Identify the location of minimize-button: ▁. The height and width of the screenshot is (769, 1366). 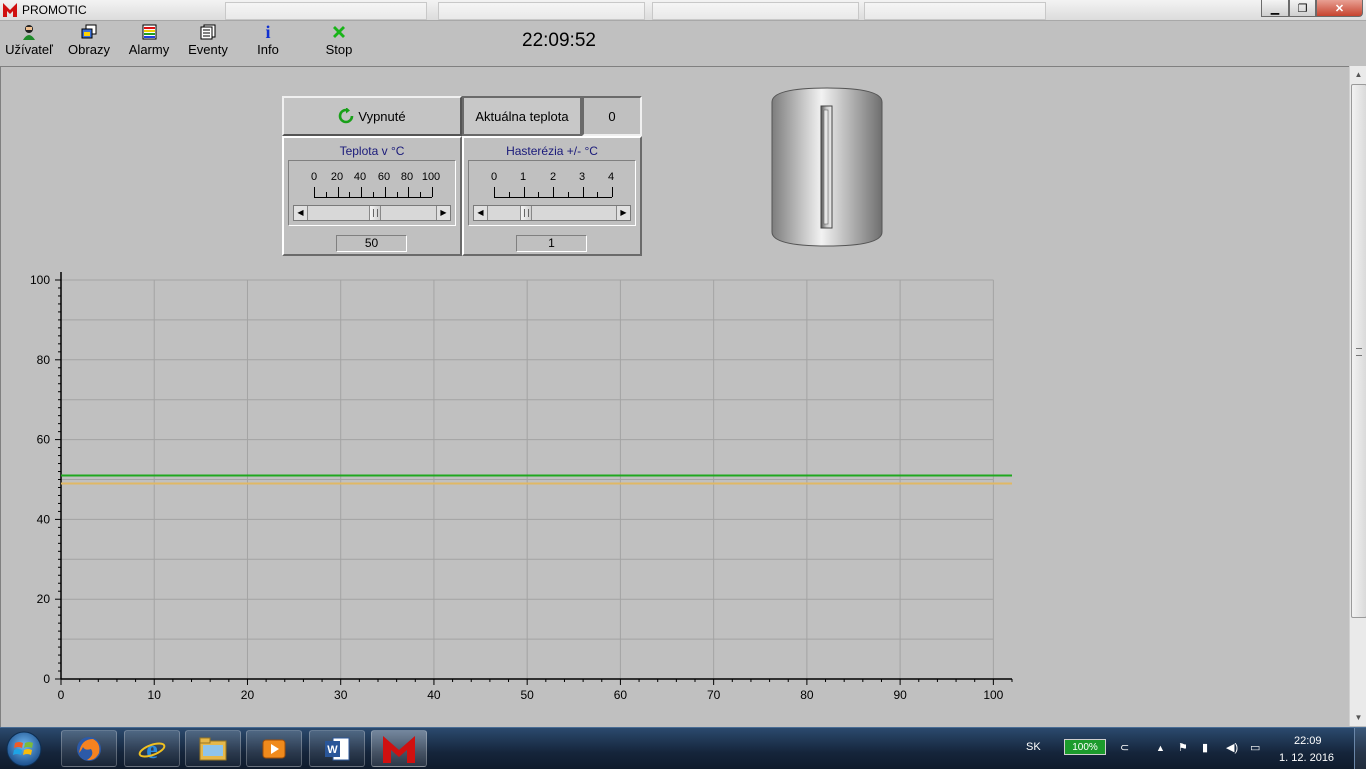
(1275, 8).